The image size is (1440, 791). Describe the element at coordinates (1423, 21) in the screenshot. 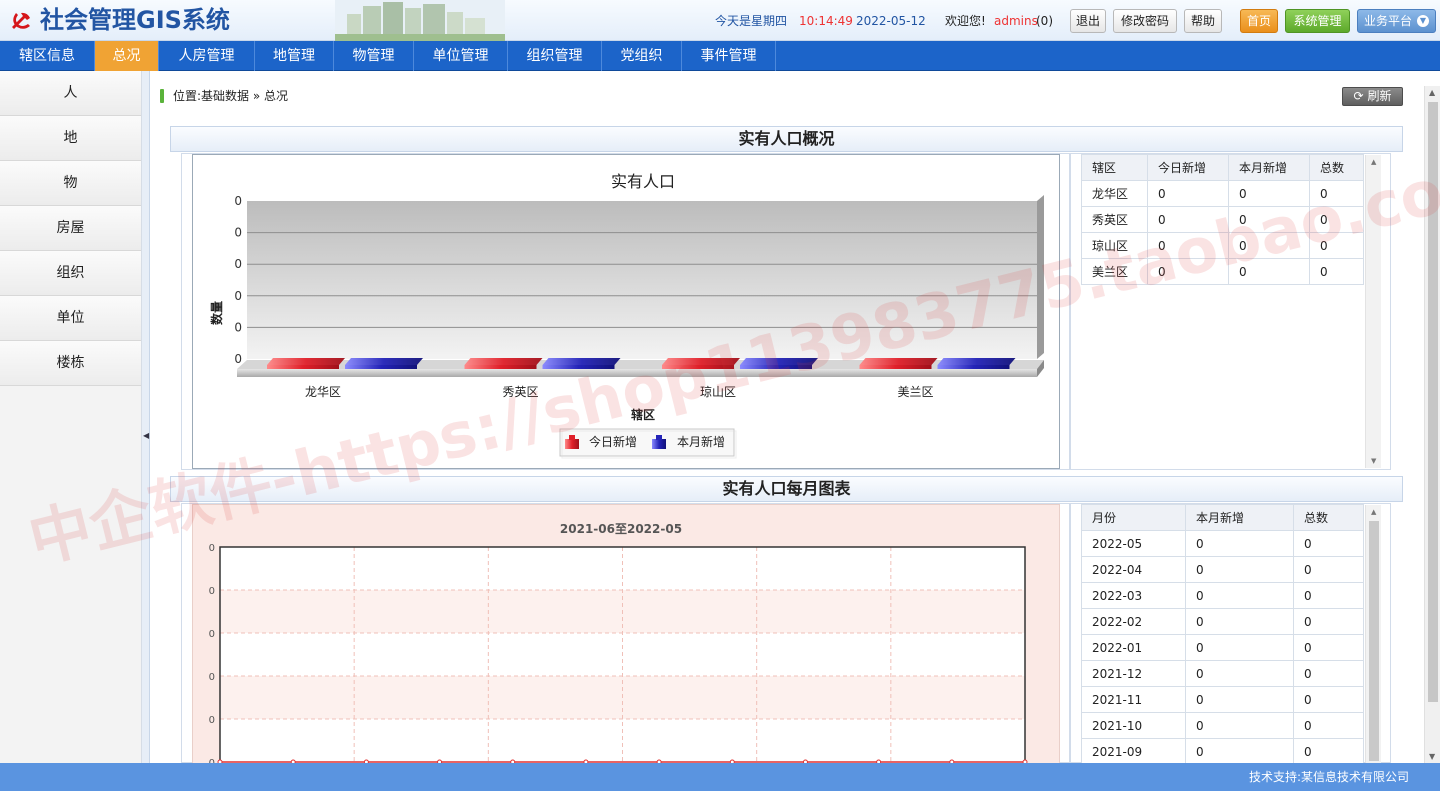

I see `chevron-down-icon: ▼` at that location.